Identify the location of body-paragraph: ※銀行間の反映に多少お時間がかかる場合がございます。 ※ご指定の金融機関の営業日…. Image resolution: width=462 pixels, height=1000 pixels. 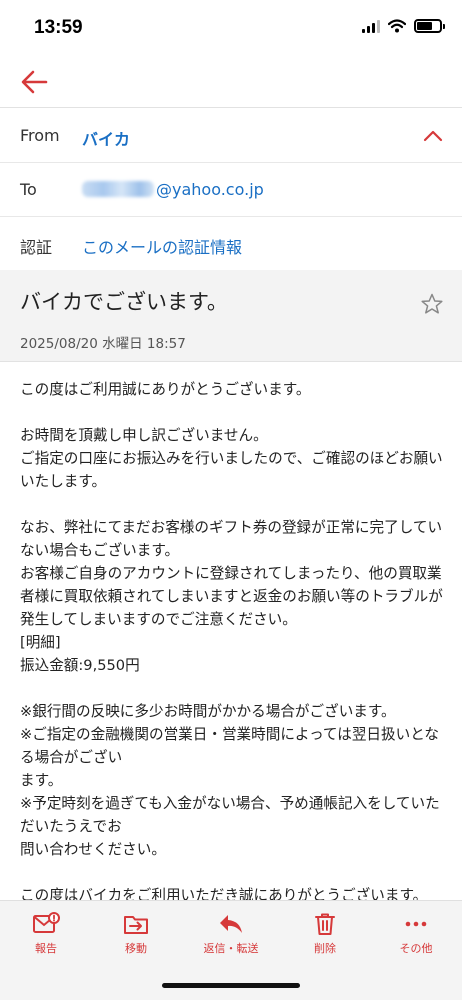
(230, 780).